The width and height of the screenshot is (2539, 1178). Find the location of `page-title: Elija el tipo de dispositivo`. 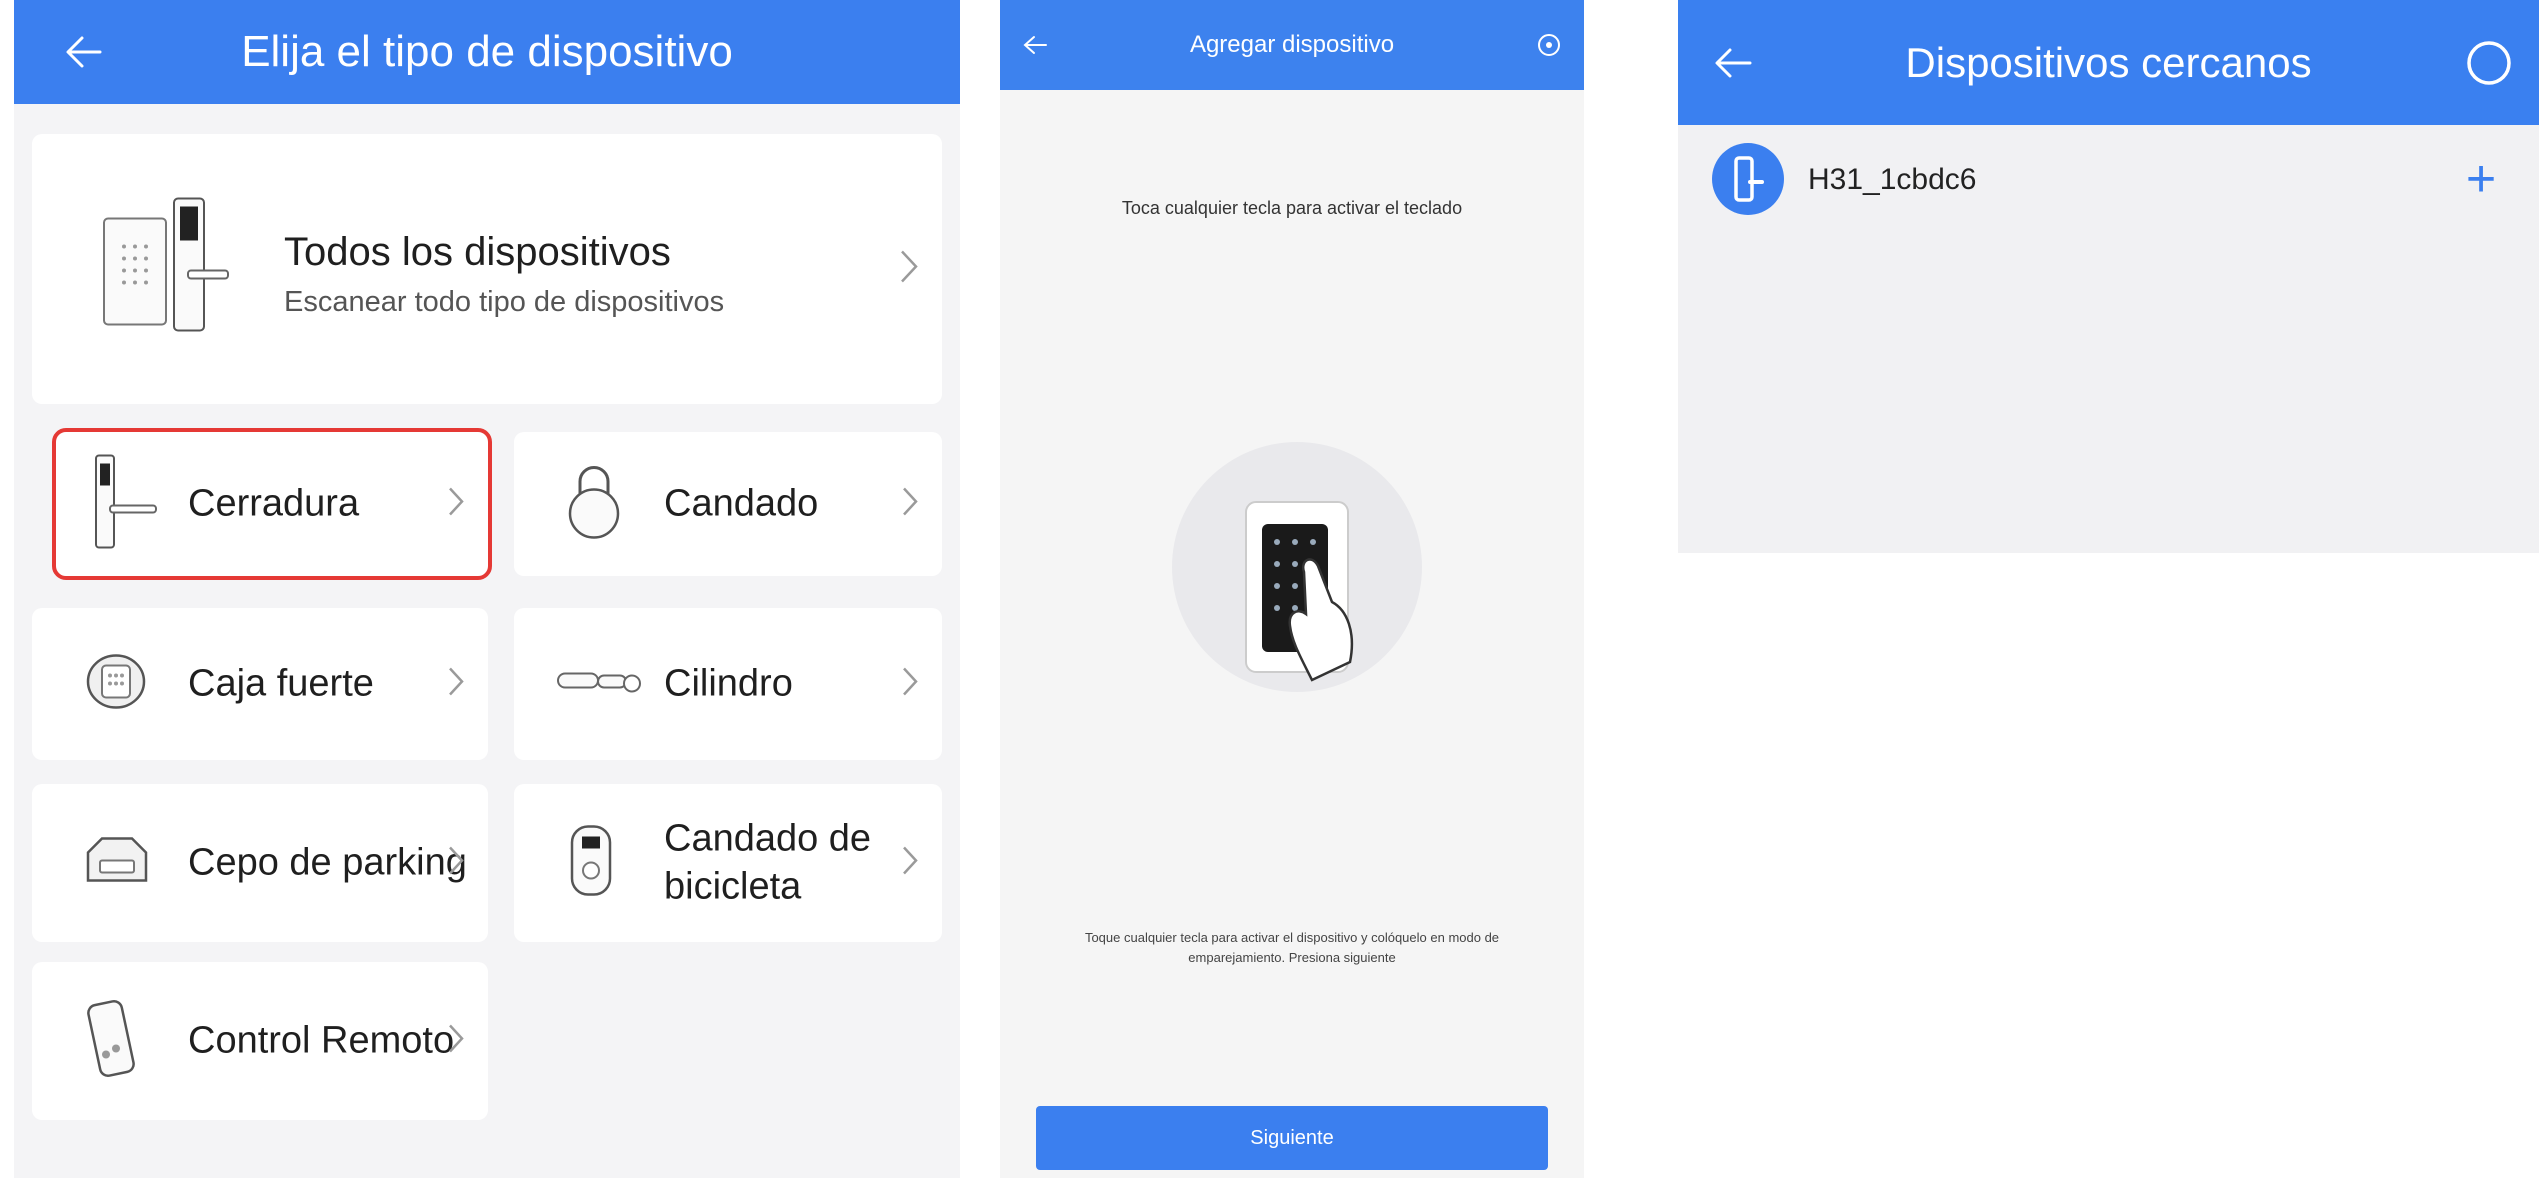

page-title: Elija el tipo de dispositivo is located at coordinates (487, 51).